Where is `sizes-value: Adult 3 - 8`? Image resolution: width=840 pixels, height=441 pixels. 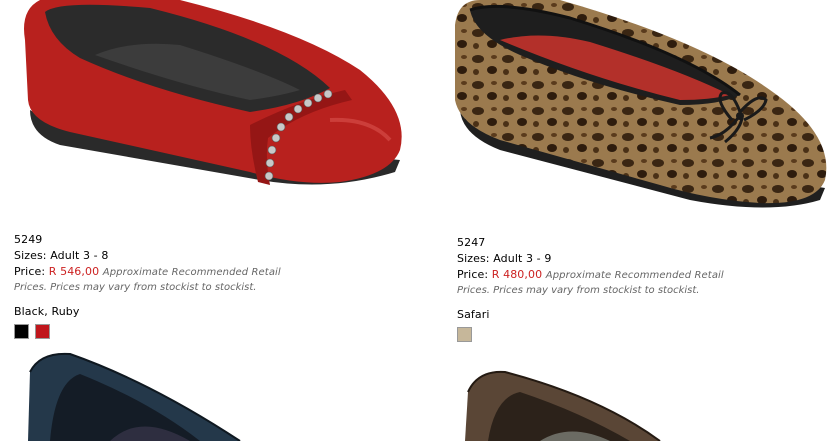 sizes-value: Adult 3 - 8 is located at coordinates (79, 255).